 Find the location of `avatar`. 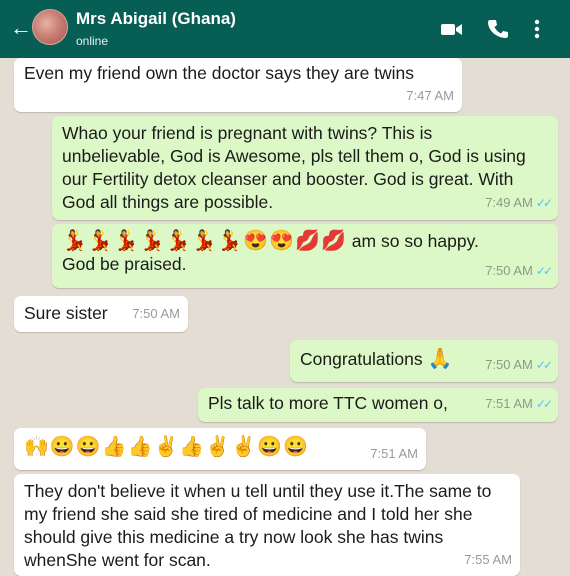

avatar is located at coordinates (50, 27).